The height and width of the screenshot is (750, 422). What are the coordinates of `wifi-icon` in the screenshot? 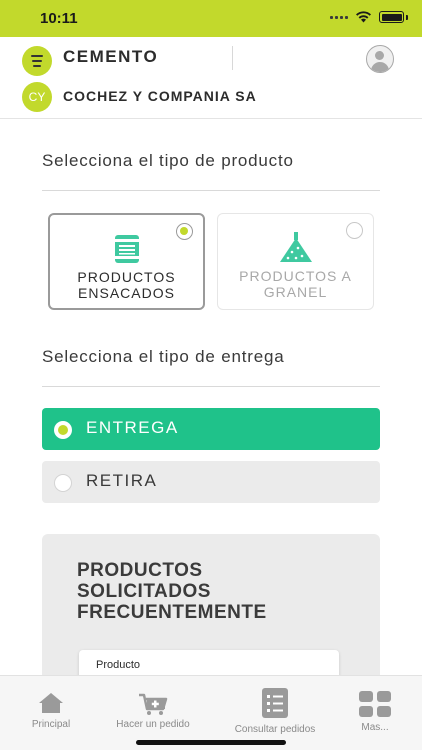 It's located at (363, 17).